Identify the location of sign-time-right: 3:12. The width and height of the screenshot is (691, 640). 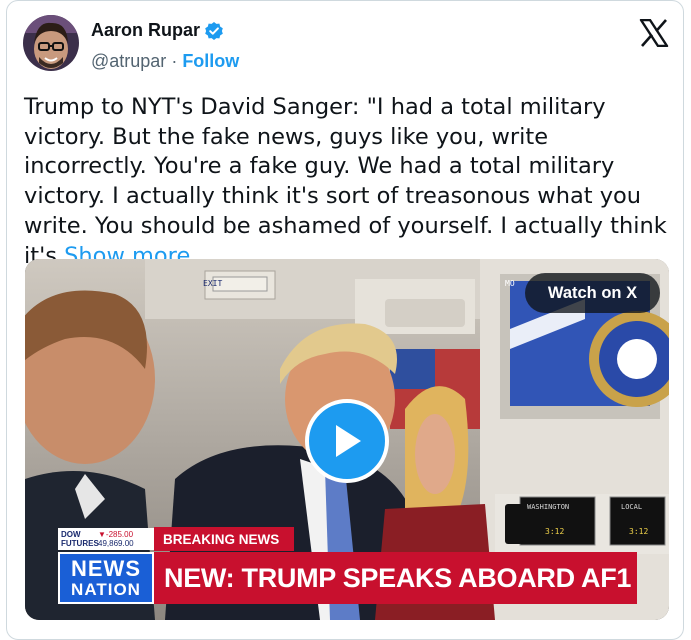
(639, 531).